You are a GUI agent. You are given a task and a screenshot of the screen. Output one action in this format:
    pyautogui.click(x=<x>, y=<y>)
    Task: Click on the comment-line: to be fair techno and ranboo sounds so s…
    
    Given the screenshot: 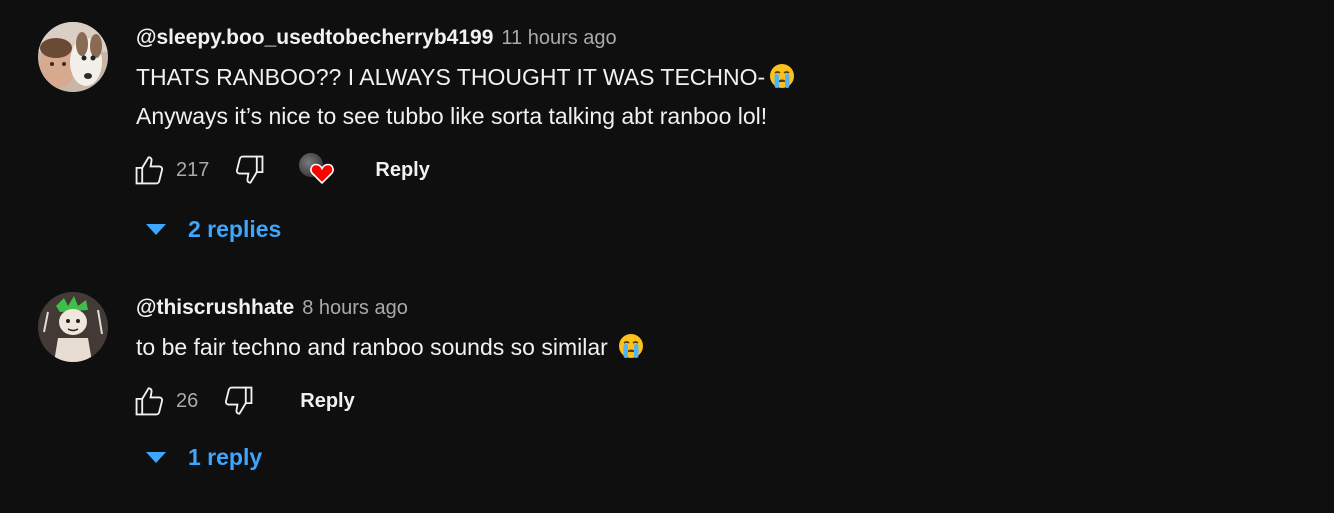 What is the action you would take?
    pyautogui.click(x=372, y=347)
    